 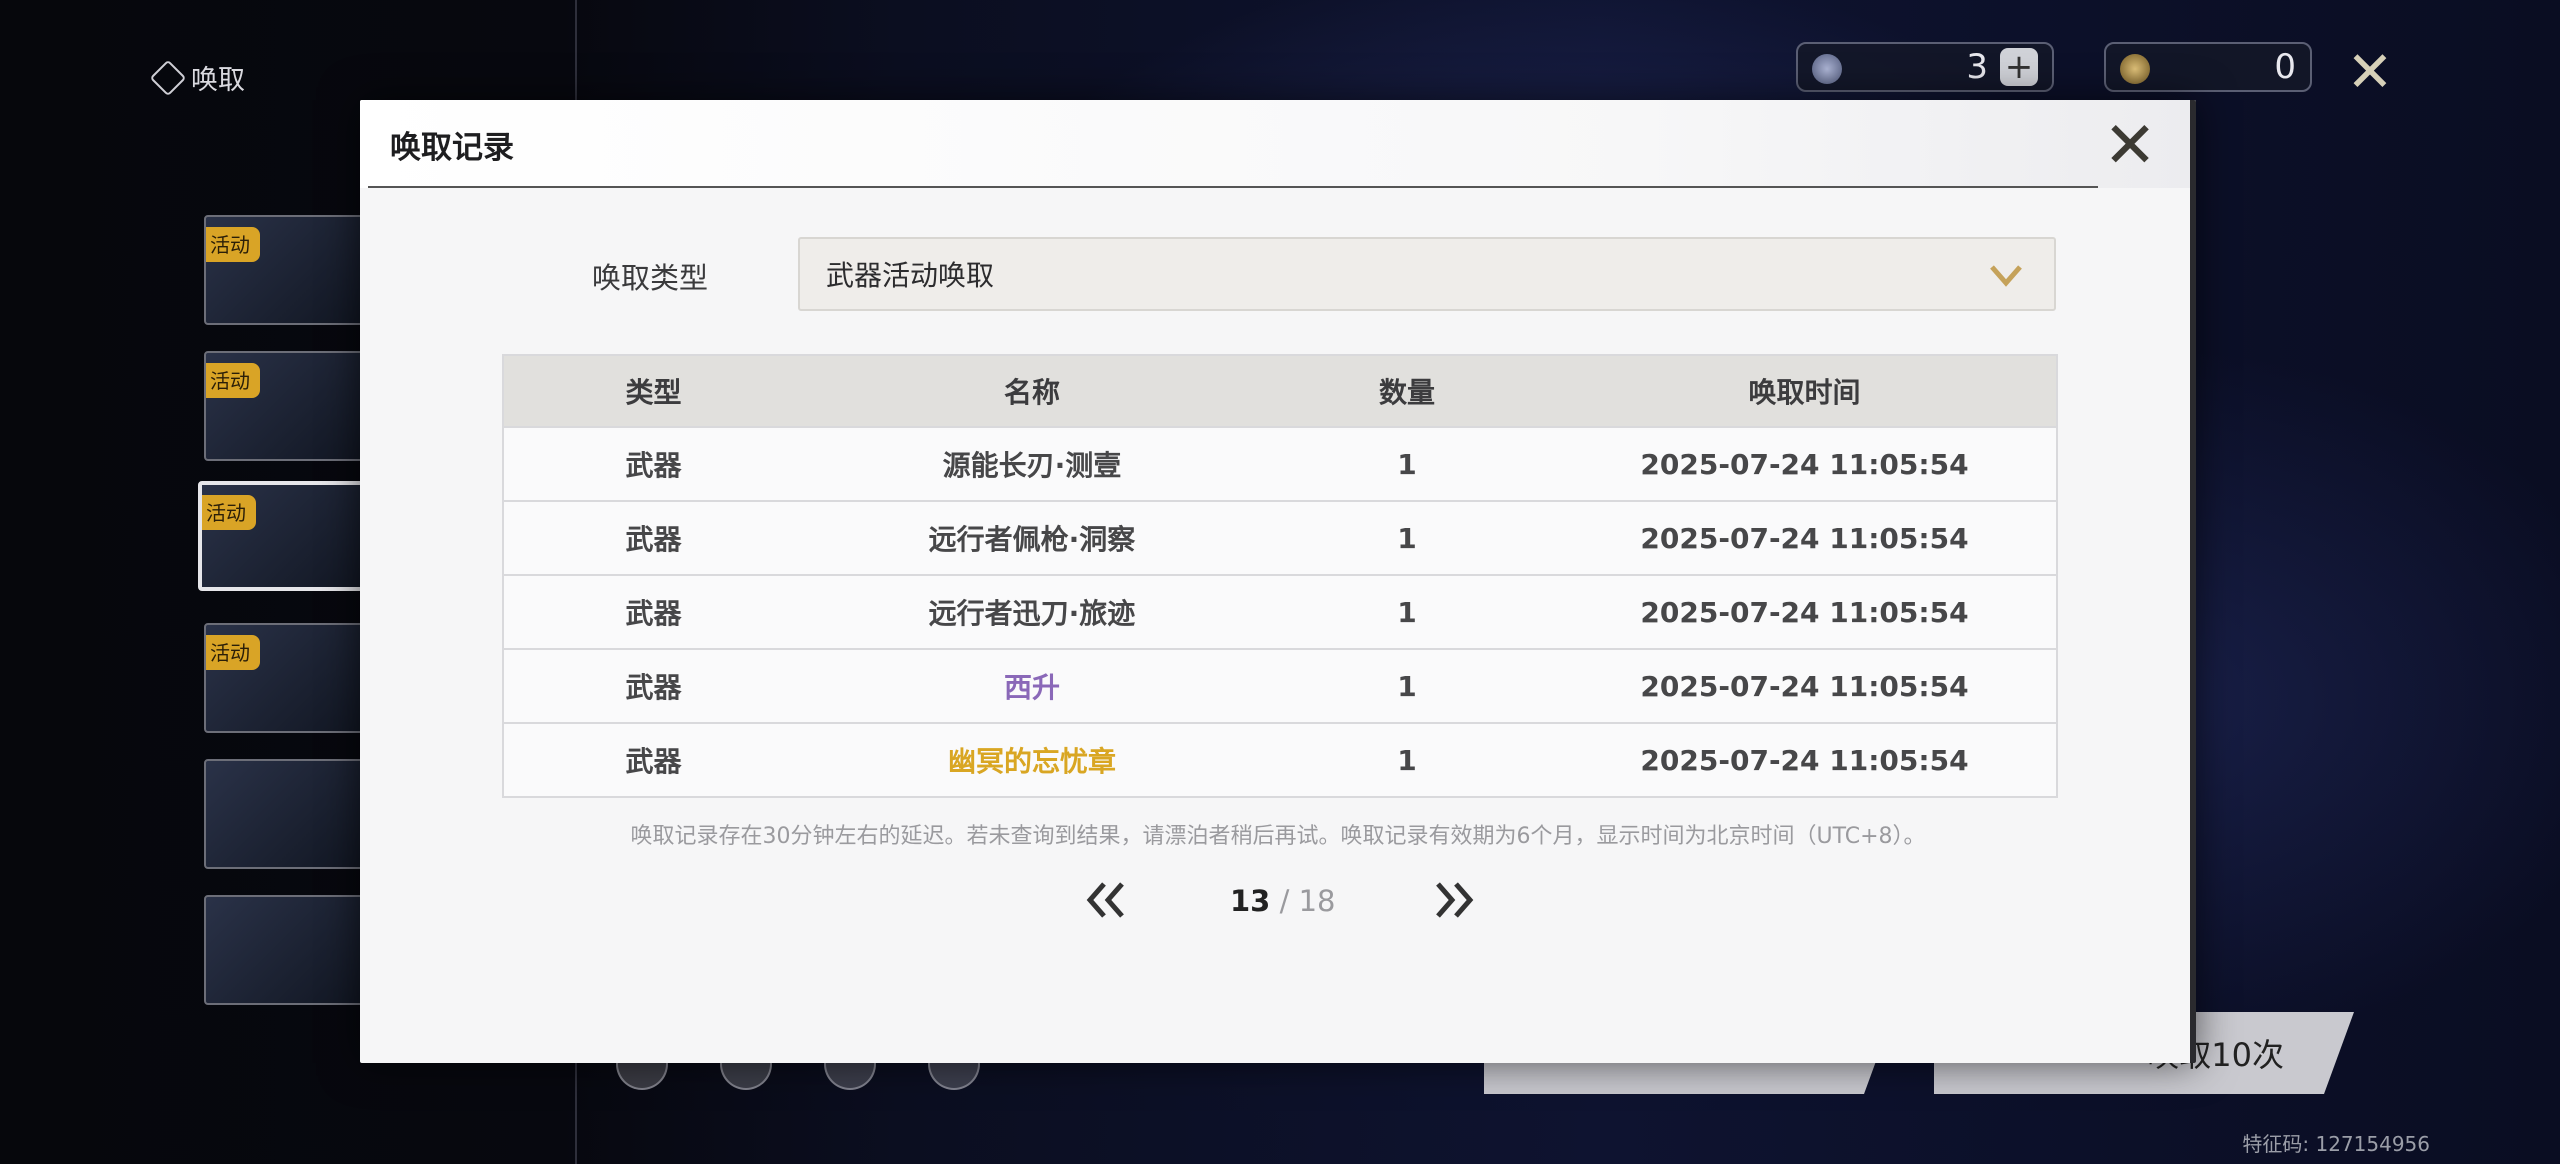 I want to click on screen-title-label: 唤取, so click(x=218, y=80).